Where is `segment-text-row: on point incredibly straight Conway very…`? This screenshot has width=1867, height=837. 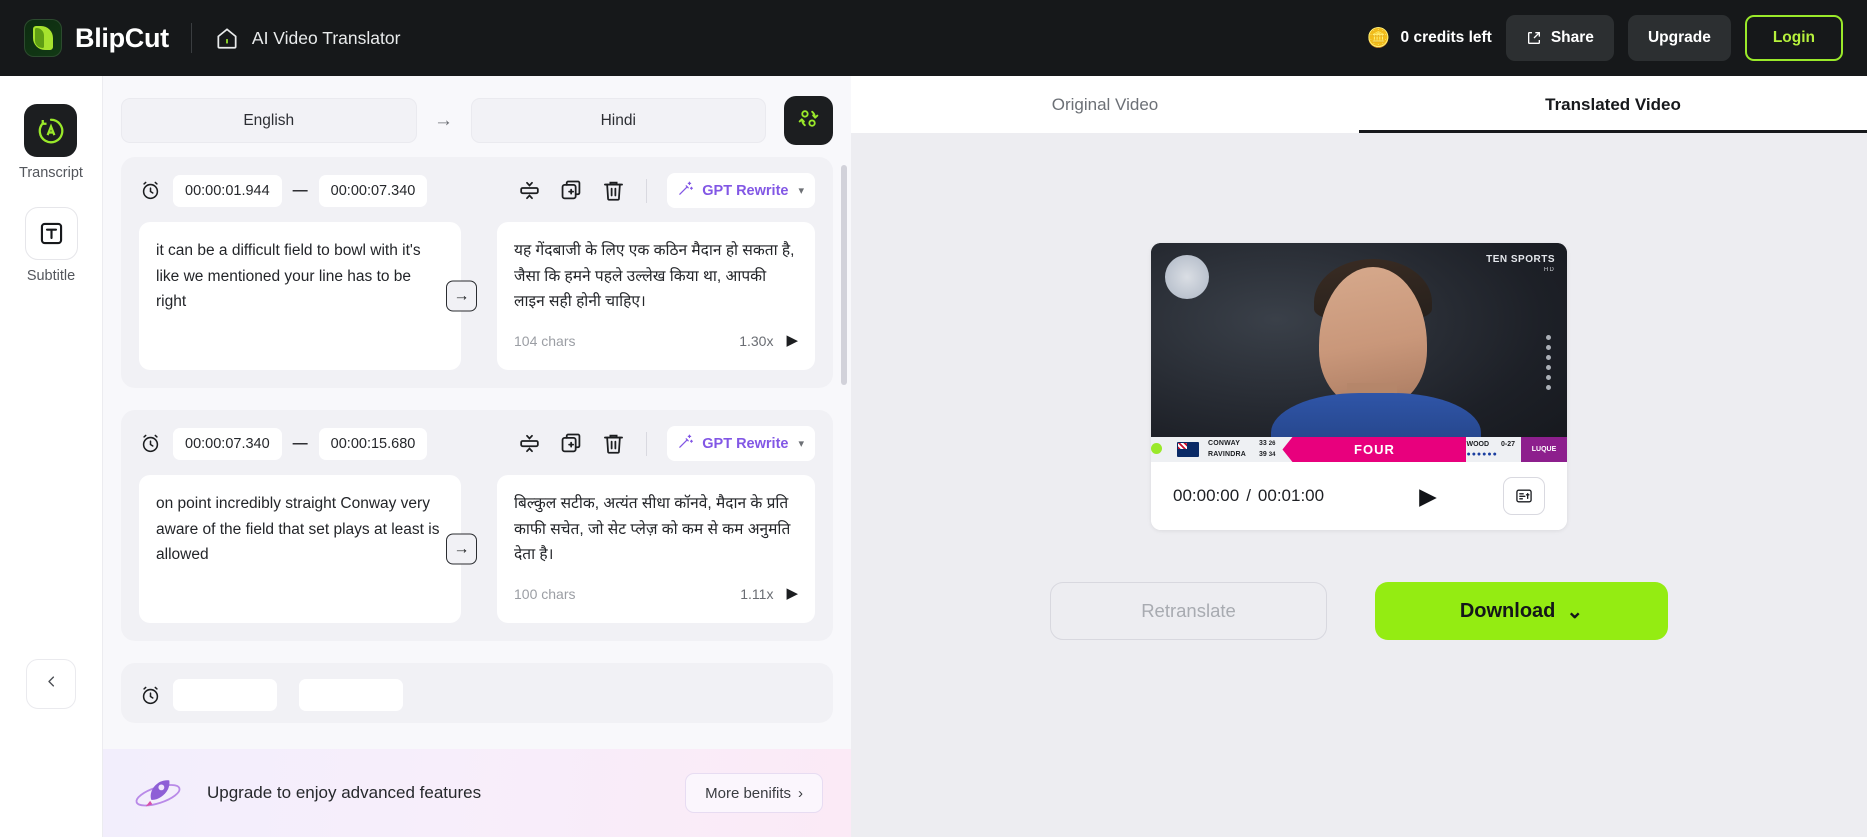 segment-text-row: on point incredibly straight Conway very… is located at coordinates (477, 549).